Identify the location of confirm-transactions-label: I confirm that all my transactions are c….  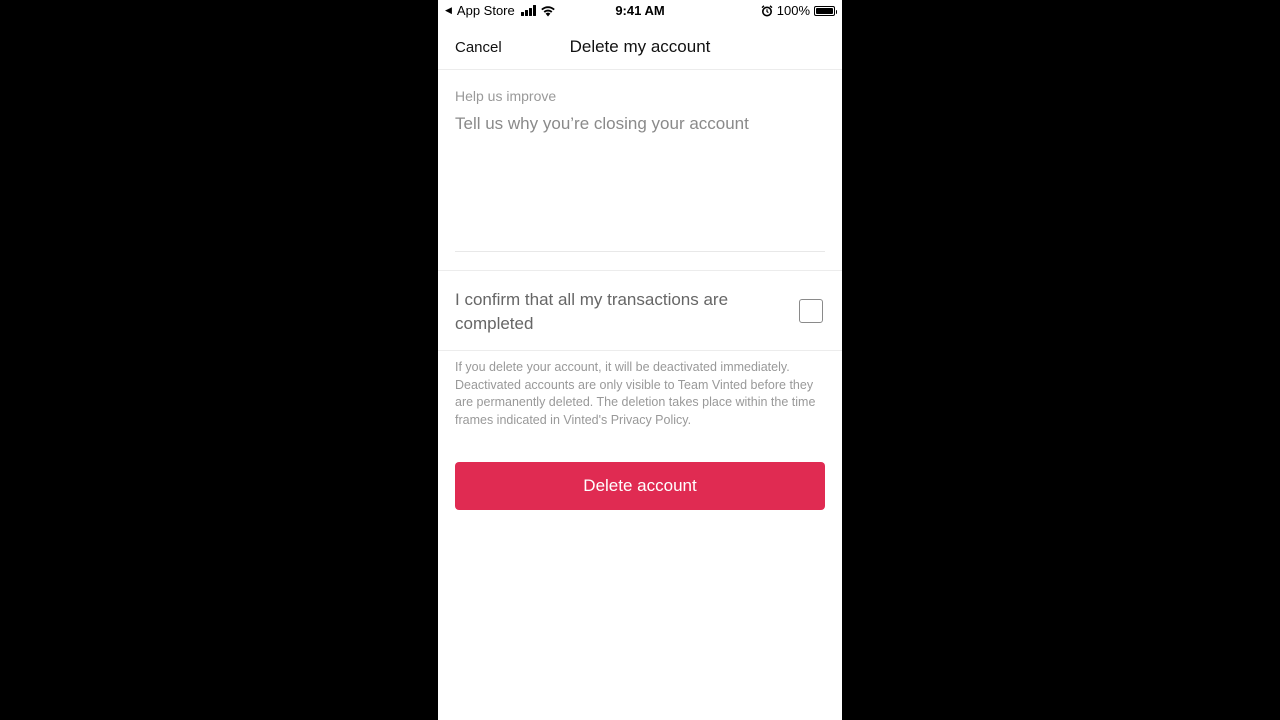
(592, 311).